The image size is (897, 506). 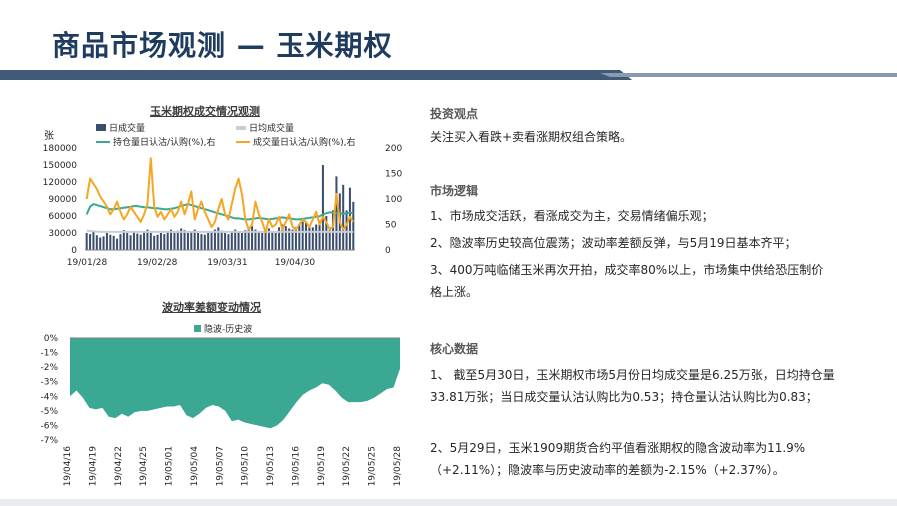 I want to click on x-axis-tick: 19/05/10, so click(x=246, y=466).